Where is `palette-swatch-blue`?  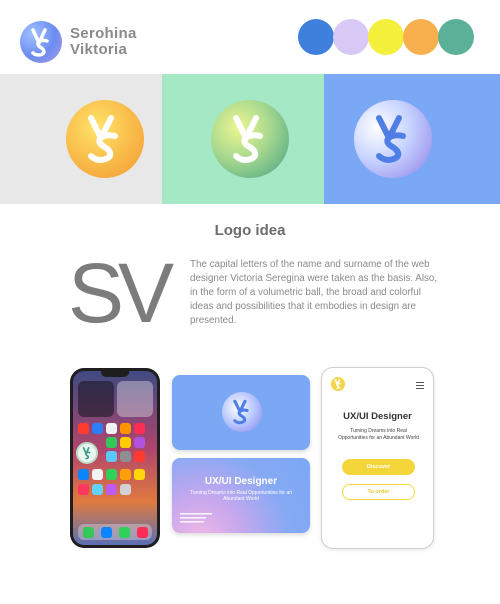
palette-swatch-blue is located at coordinates (316, 37).